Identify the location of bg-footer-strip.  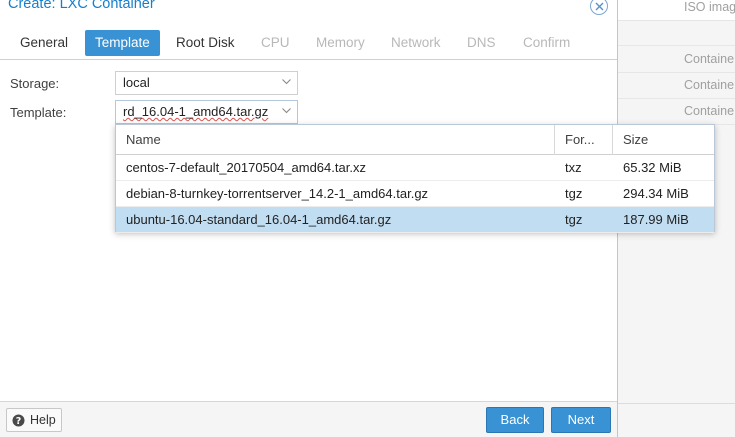
(676, 420).